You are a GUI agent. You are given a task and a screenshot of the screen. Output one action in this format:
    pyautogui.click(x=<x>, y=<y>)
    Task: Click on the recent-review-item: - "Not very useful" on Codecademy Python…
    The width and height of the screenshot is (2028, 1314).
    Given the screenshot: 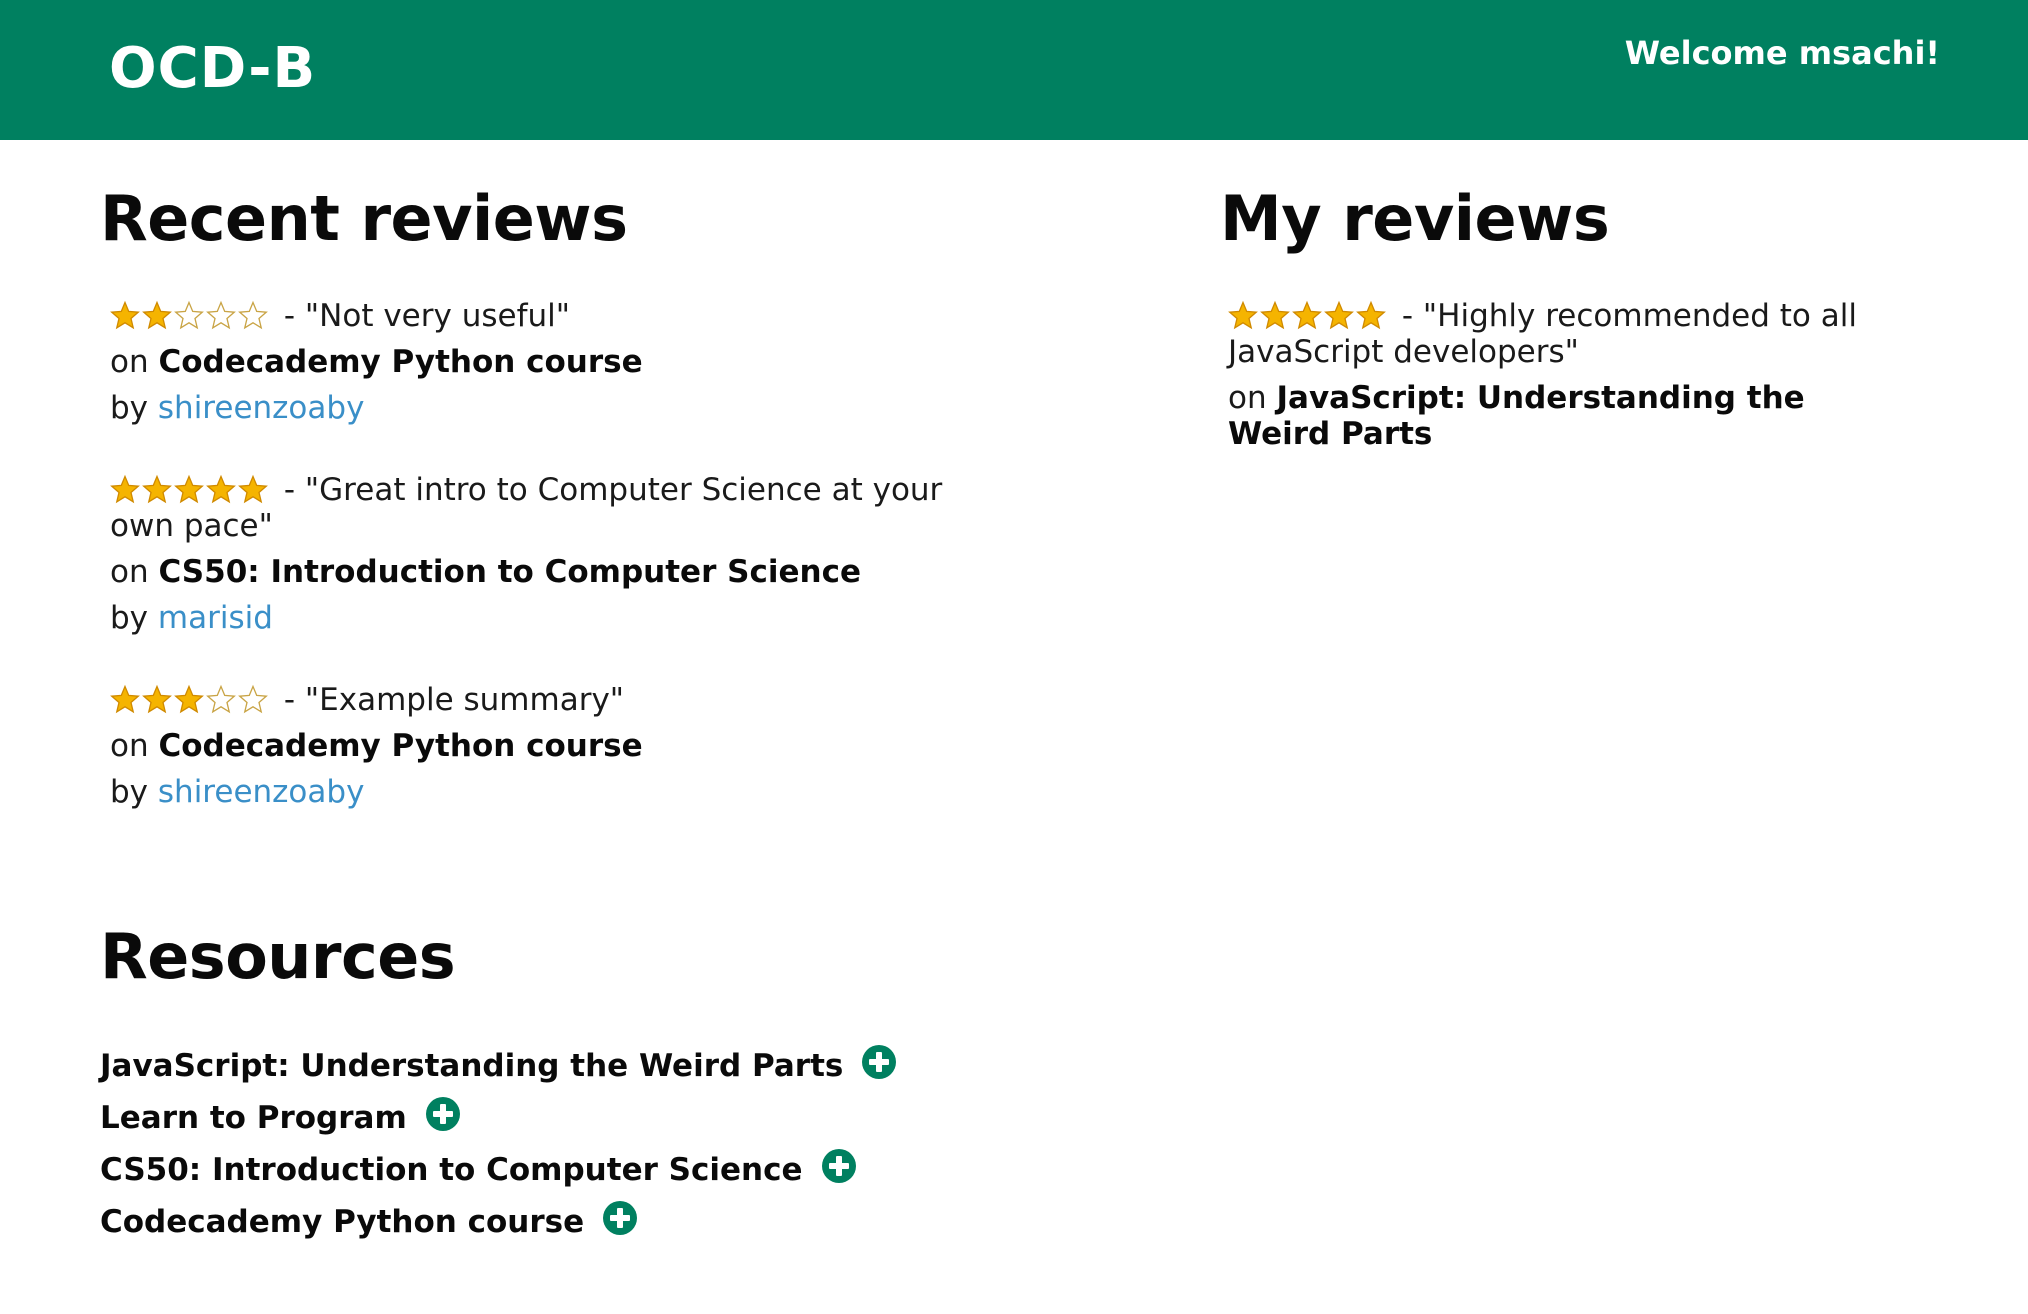 What is the action you would take?
    pyautogui.click(x=550, y=362)
    